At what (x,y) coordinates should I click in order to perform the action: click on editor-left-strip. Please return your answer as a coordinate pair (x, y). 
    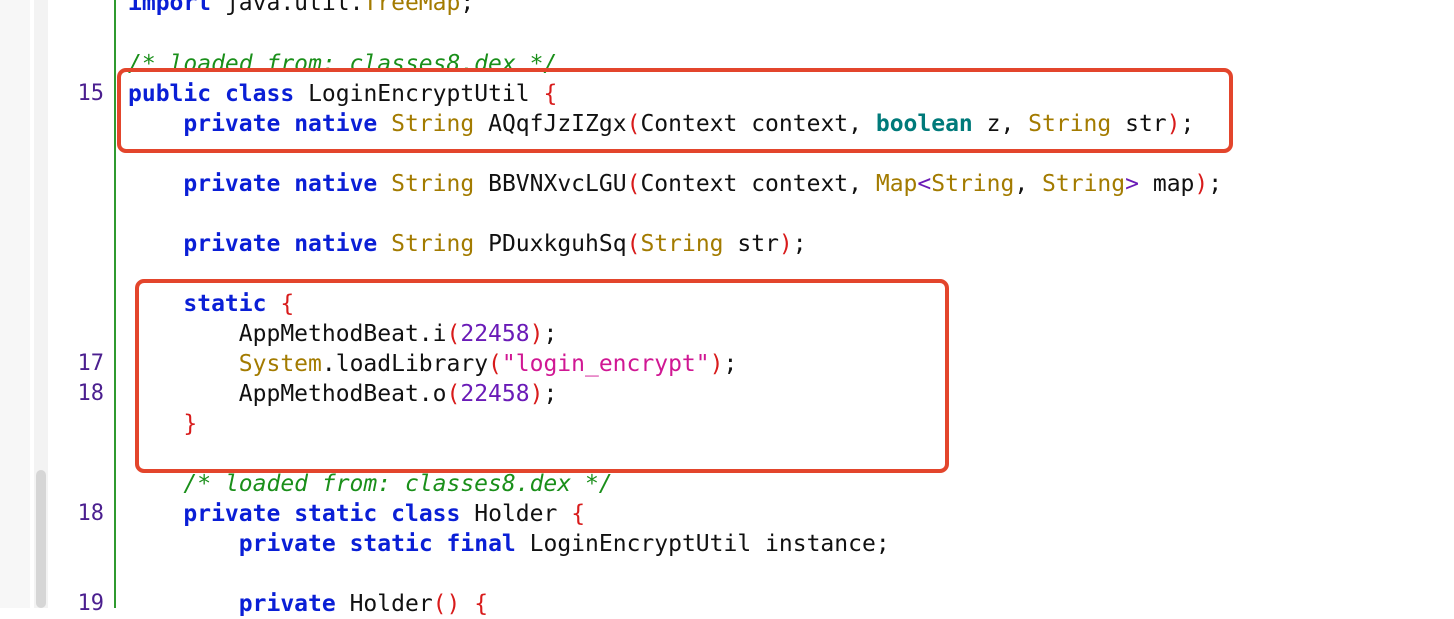
    Looking at the image, I should click on (15, 304).